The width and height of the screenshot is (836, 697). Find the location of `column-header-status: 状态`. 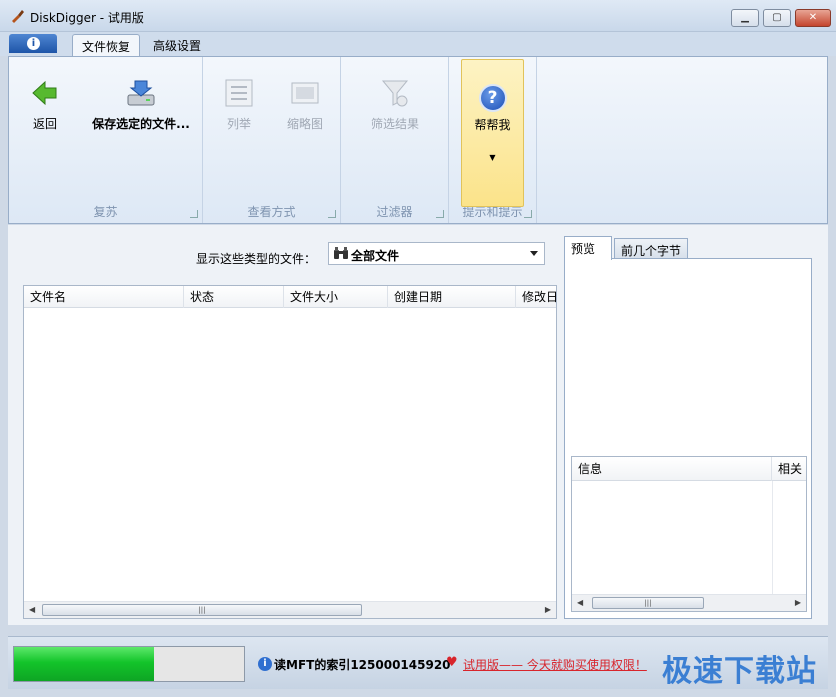

column-header-status: 状态 is located at coordinates (234, 297).